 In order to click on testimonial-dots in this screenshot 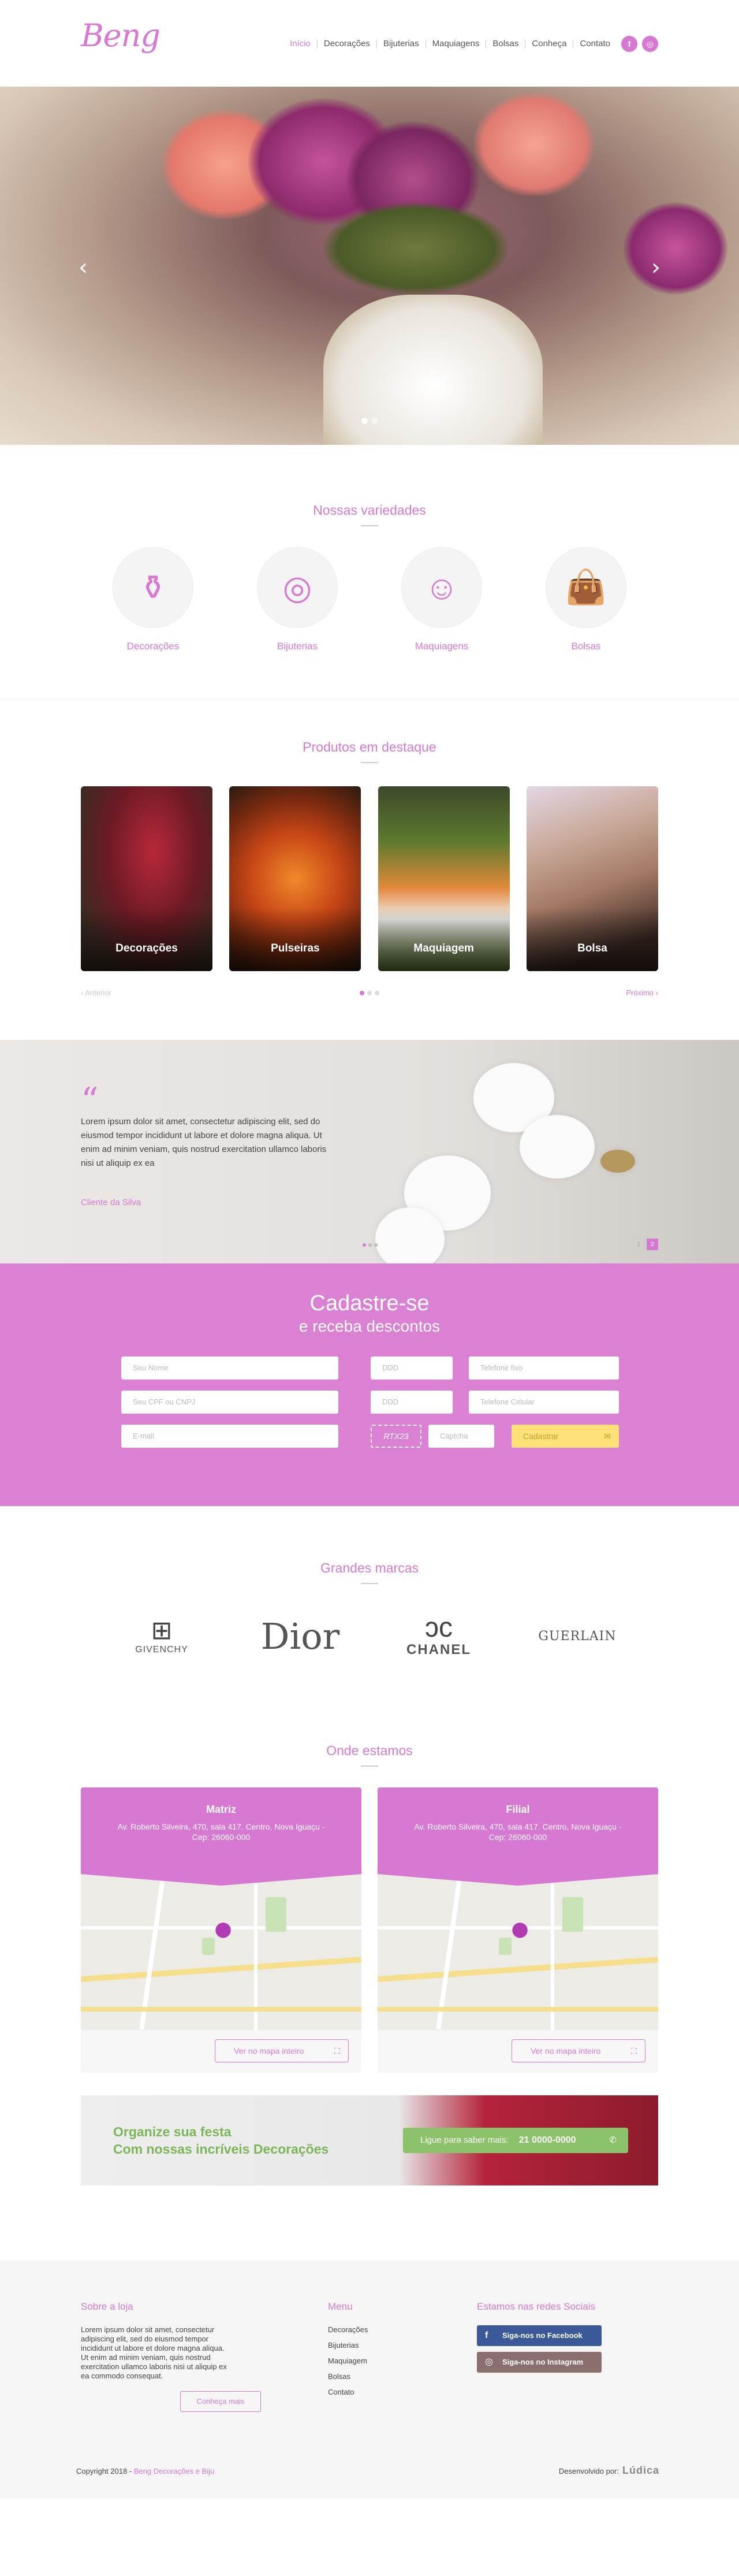, I will do `click(371, 1245)`.